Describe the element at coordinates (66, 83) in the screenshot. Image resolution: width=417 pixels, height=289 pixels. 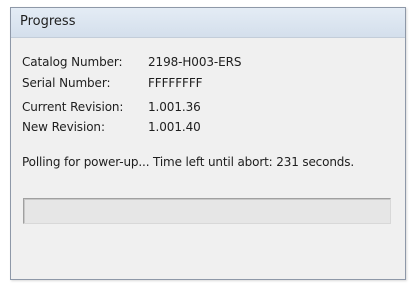
I see `serial-number-label: Serial Number:` at that location.